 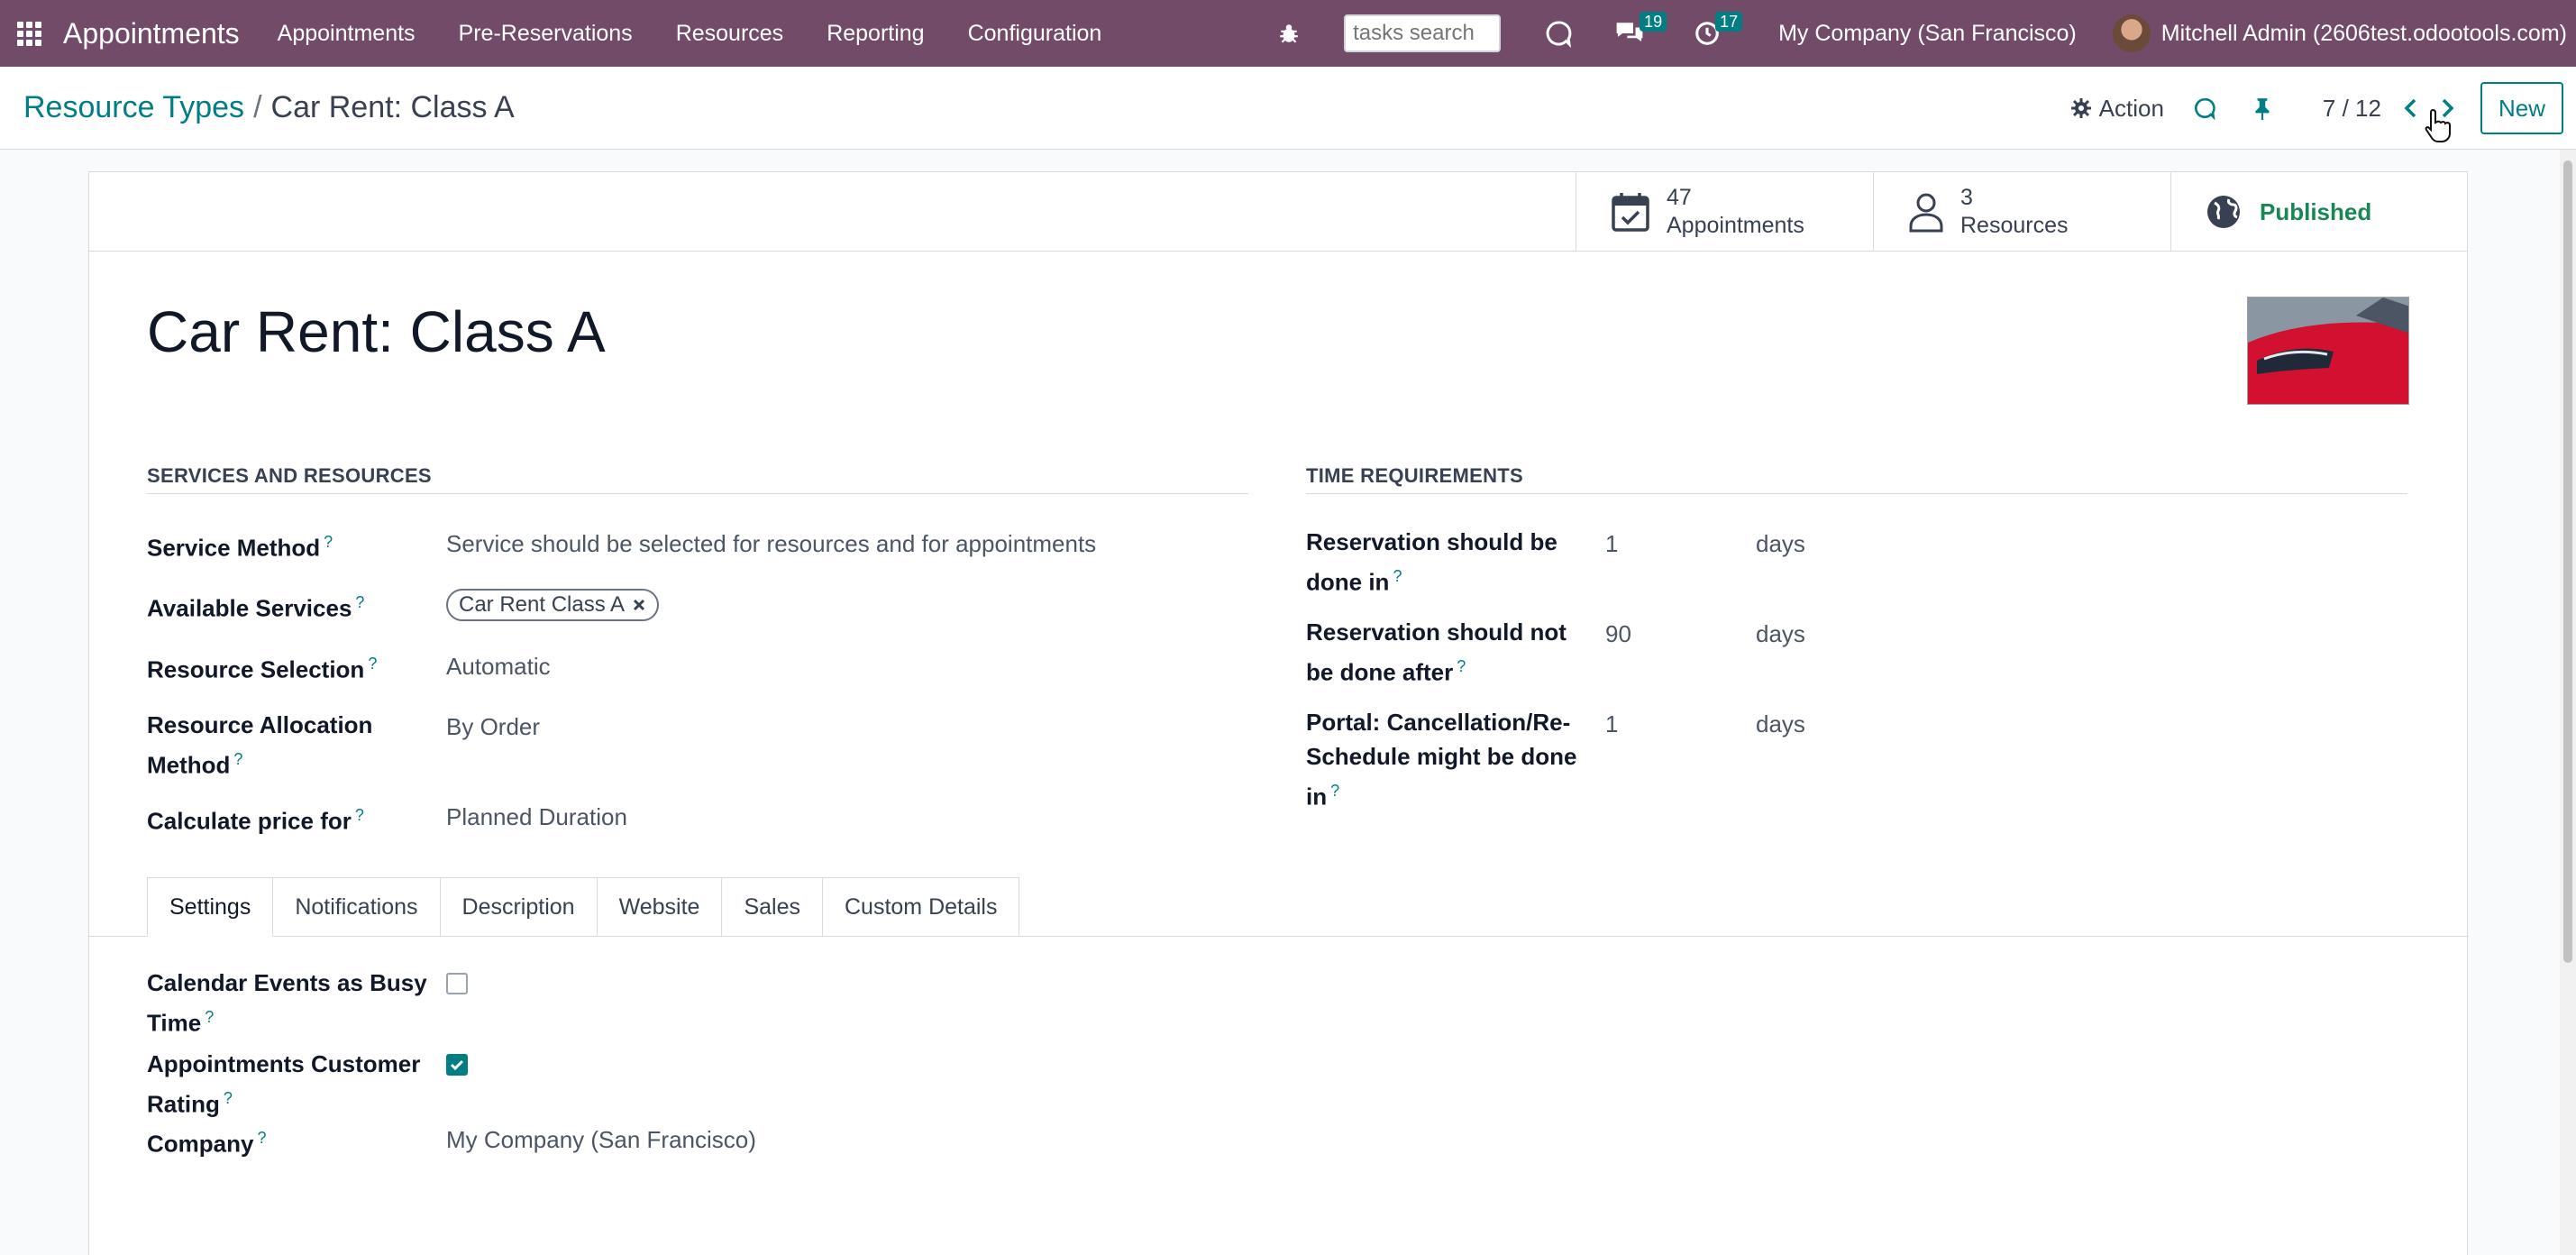 I want to click on service-tag-label: Car Rent Class A, so click(x=542, y=604).